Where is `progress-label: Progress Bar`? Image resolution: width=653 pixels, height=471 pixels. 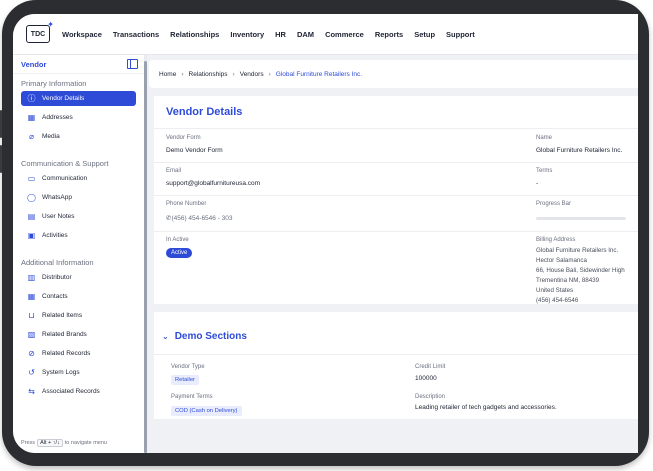
progress-label: Progress Bar is located at coordinates (554, 204).